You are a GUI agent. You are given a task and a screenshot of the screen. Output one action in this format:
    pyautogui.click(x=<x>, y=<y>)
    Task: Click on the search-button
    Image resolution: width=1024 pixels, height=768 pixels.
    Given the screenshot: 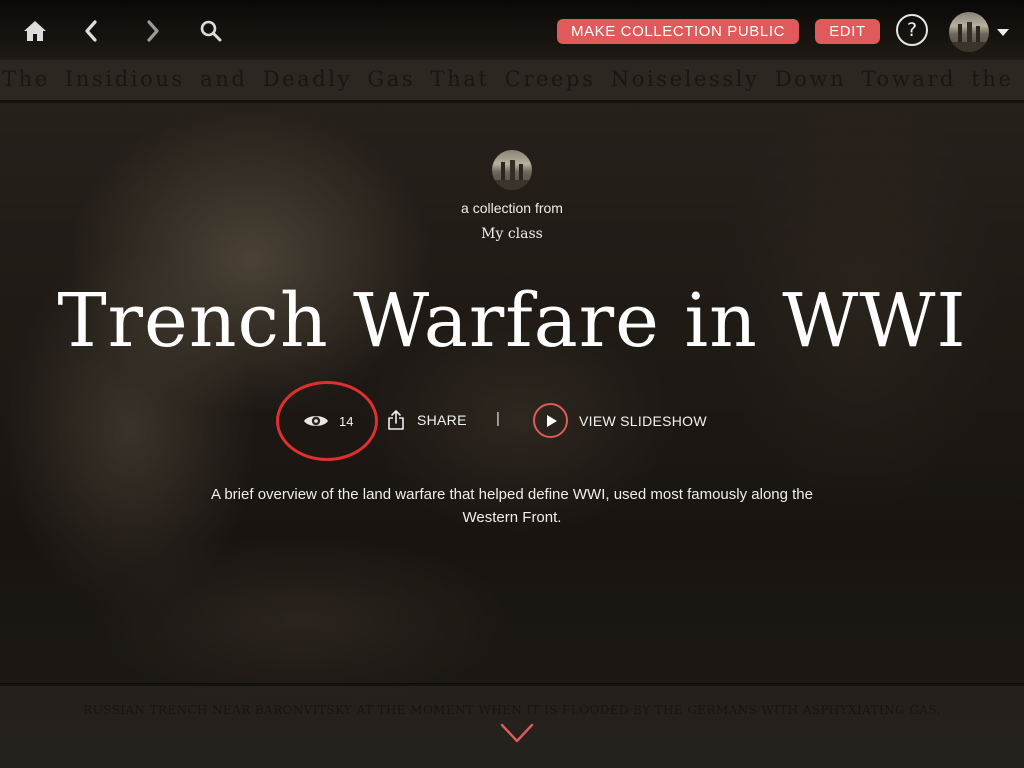 What is the action you would take?
    pyautogui.click(x=211, y=31)
    